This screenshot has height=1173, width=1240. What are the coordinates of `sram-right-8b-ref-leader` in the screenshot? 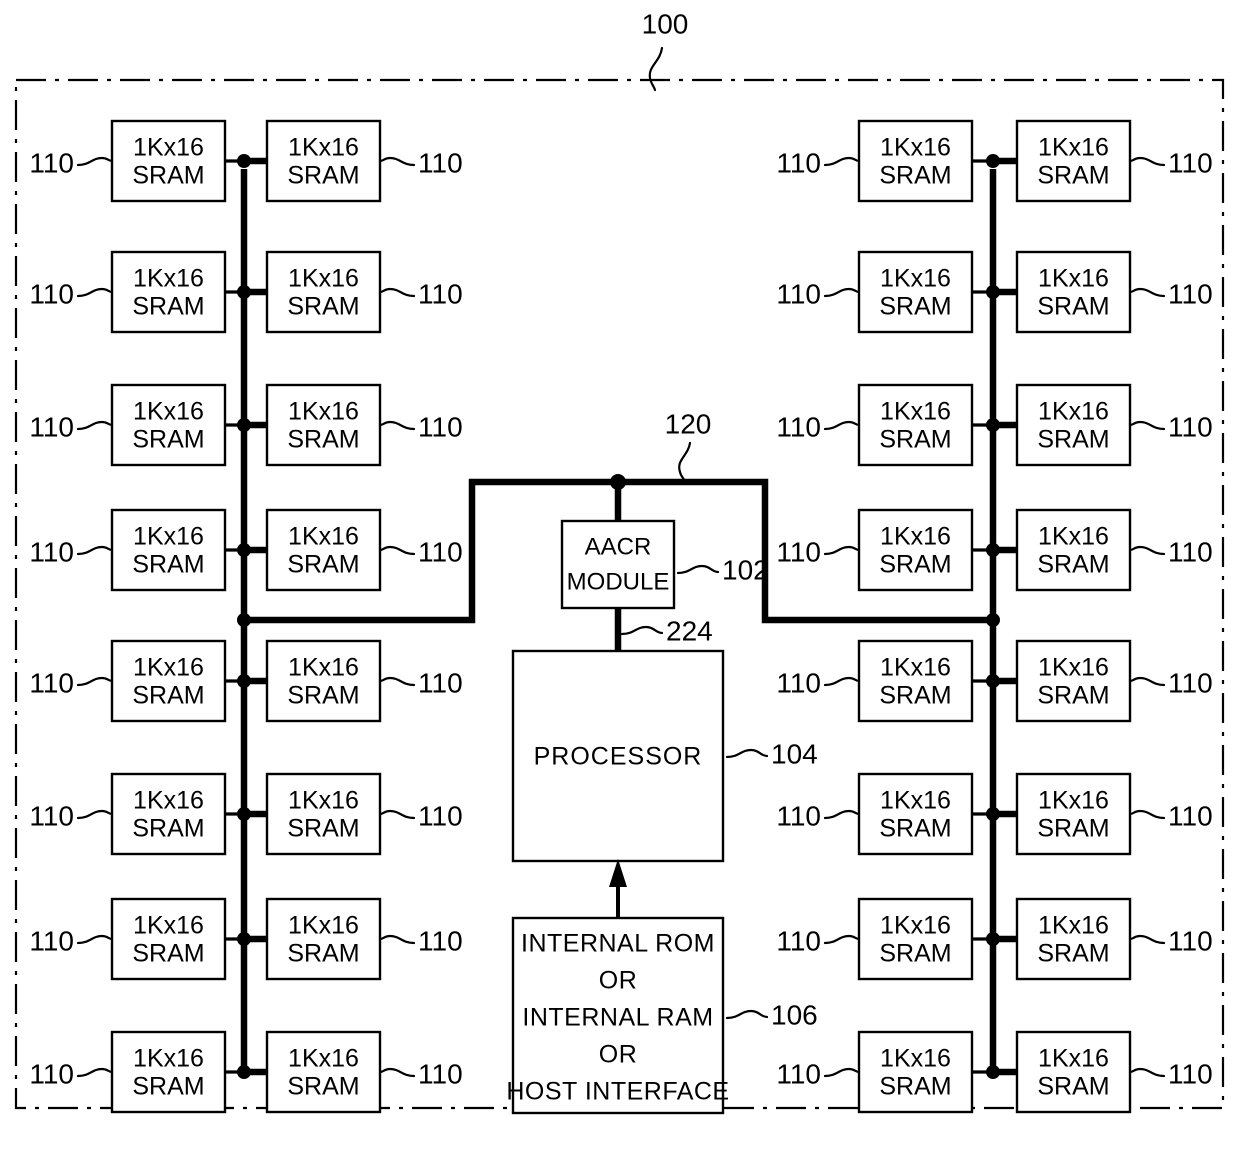 It's located at (1147, 1072).